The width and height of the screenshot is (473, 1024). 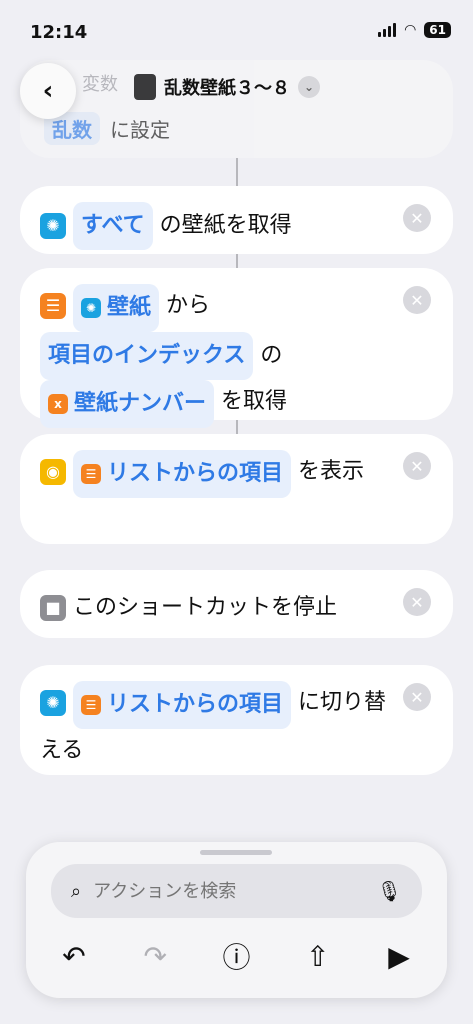 I want to click on chevron-left-icon: ‹, so click(x=48, y=91).